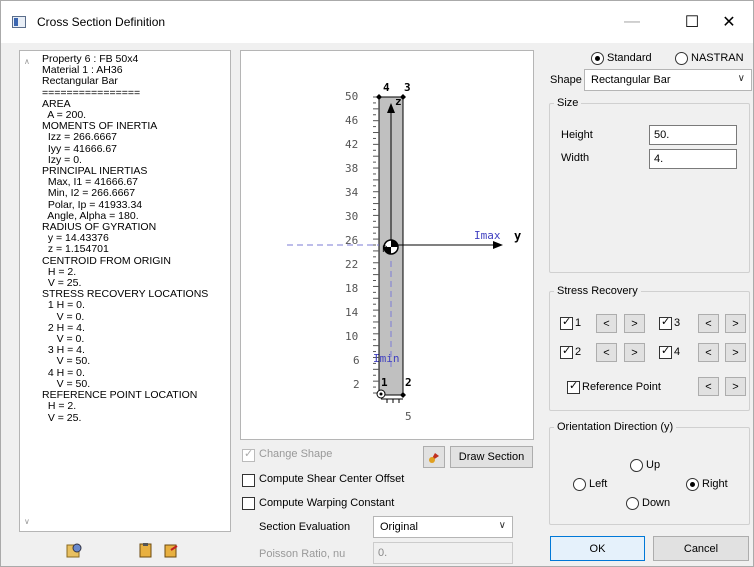 The image size is (754, 567). What do you see at coordinates (659, 159) in the screenshot?
I see `width-value: 4.` at bounding box center [659, 159].